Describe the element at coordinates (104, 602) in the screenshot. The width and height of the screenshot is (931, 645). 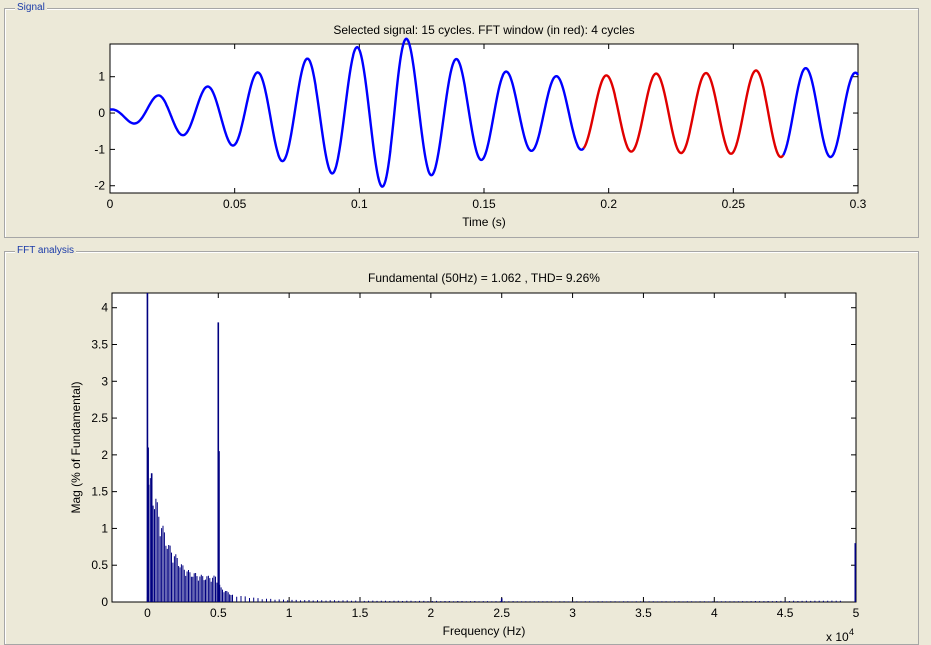
I see `fft-y-tick-label: 0` at that location.